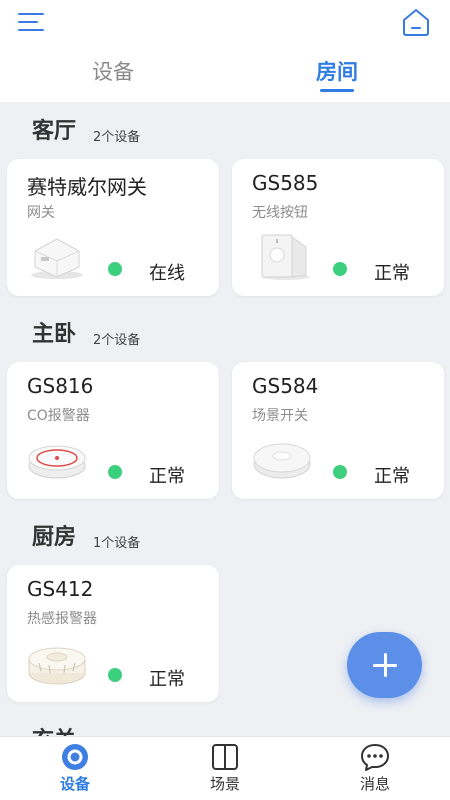 Image resolution: width=450 pixels, height=800 pixels. What do you see at coordinates (54, 131) in the screenshot?
I see `room-title: 客厅` at bounding box center [54, 131].